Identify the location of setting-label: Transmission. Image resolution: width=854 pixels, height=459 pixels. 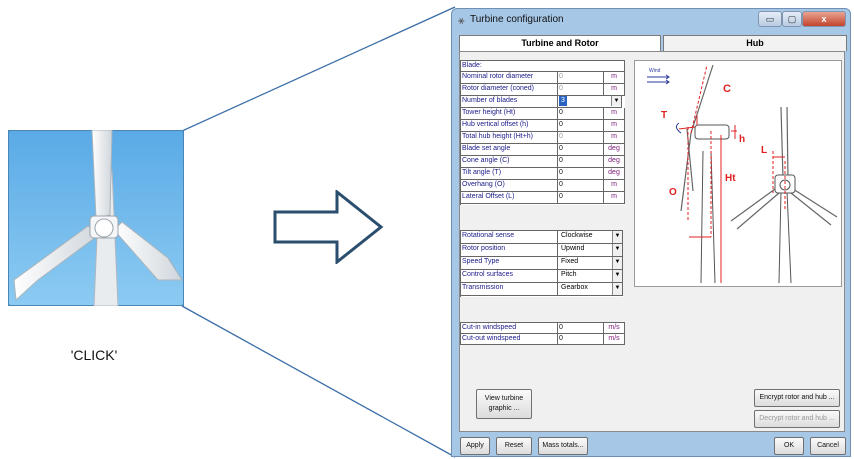
(509, 289).